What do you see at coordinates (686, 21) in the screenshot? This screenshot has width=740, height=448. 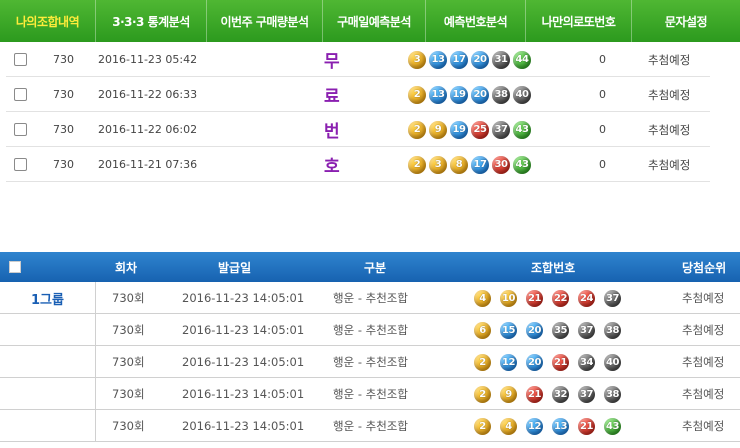 I see `nav-tab-sms-settings: 문자설정` at bounding box center [686, 21].